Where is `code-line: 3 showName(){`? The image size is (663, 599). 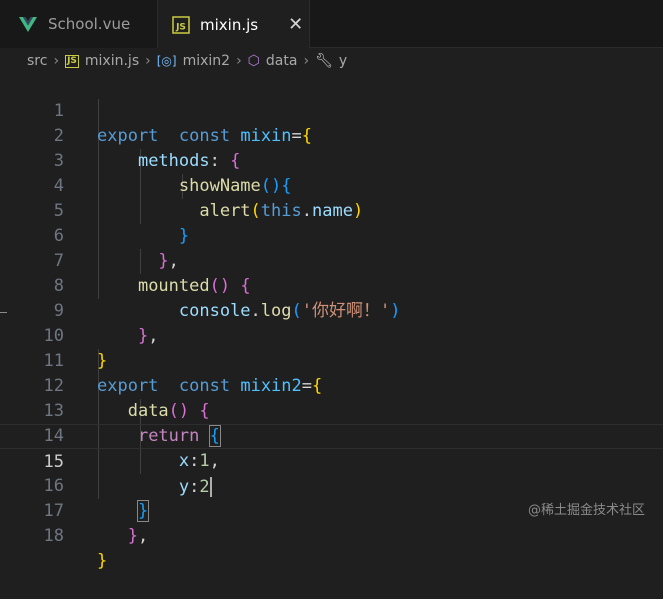 code-line: 3 showName(){ is located at coordinates (331, 160).